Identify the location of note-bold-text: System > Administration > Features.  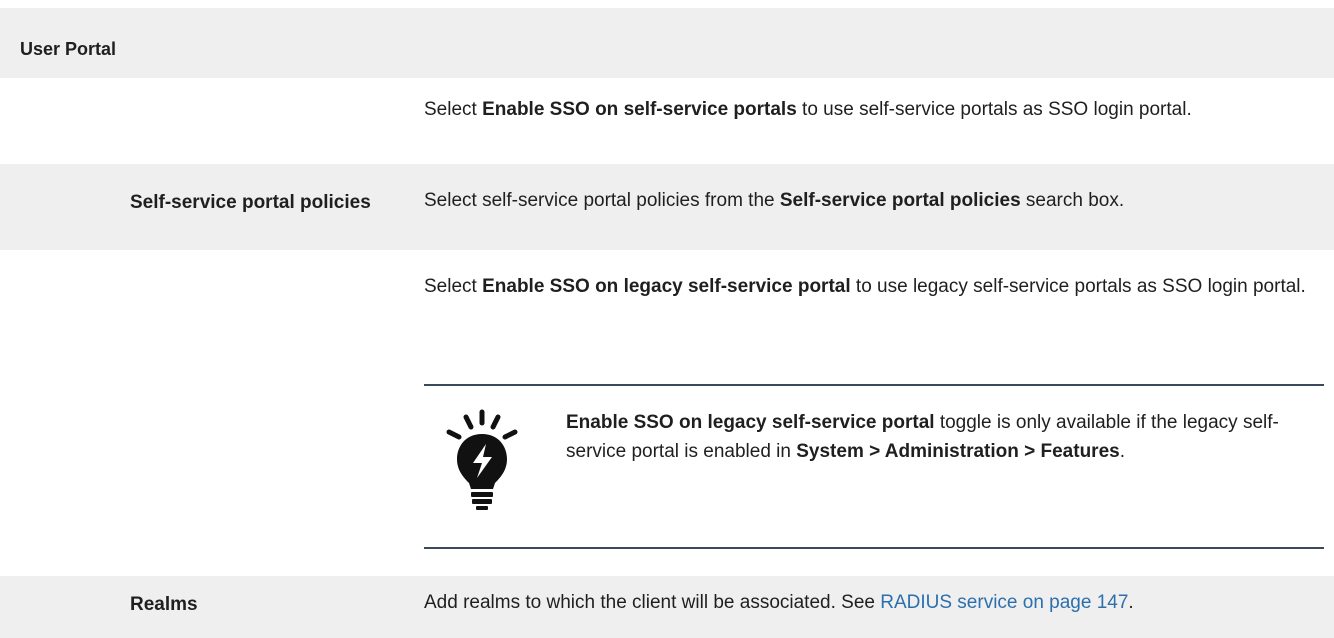
(958, 451).